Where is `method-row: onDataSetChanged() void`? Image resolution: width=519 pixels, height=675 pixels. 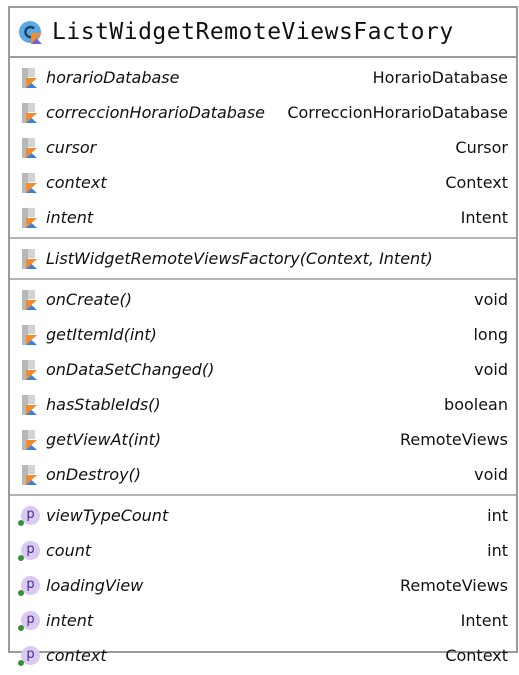 method-row: onDataSetChanged() void is located at coordinates (263, 369).